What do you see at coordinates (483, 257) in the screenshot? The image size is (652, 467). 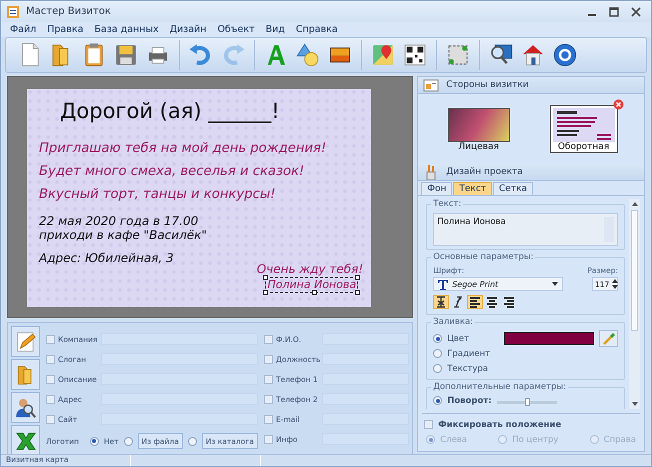 I see `group-legend: Основные параметры:` at bounding box center [483, 257].